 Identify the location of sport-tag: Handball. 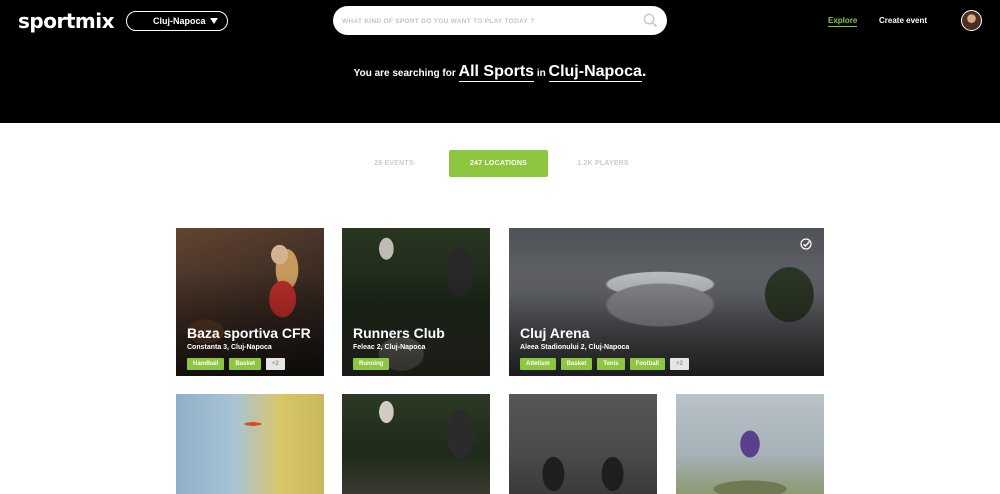
(206, 364).